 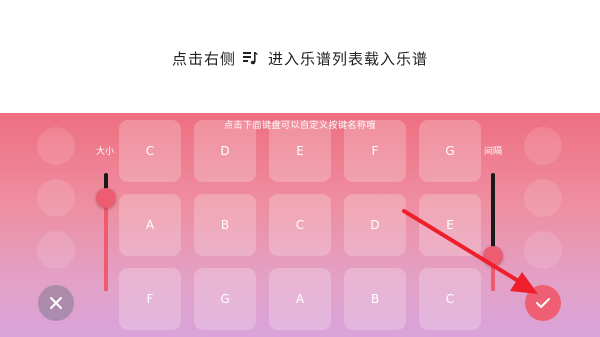 I want to click on gap-slider-thumb, so click(x=493, y=255).